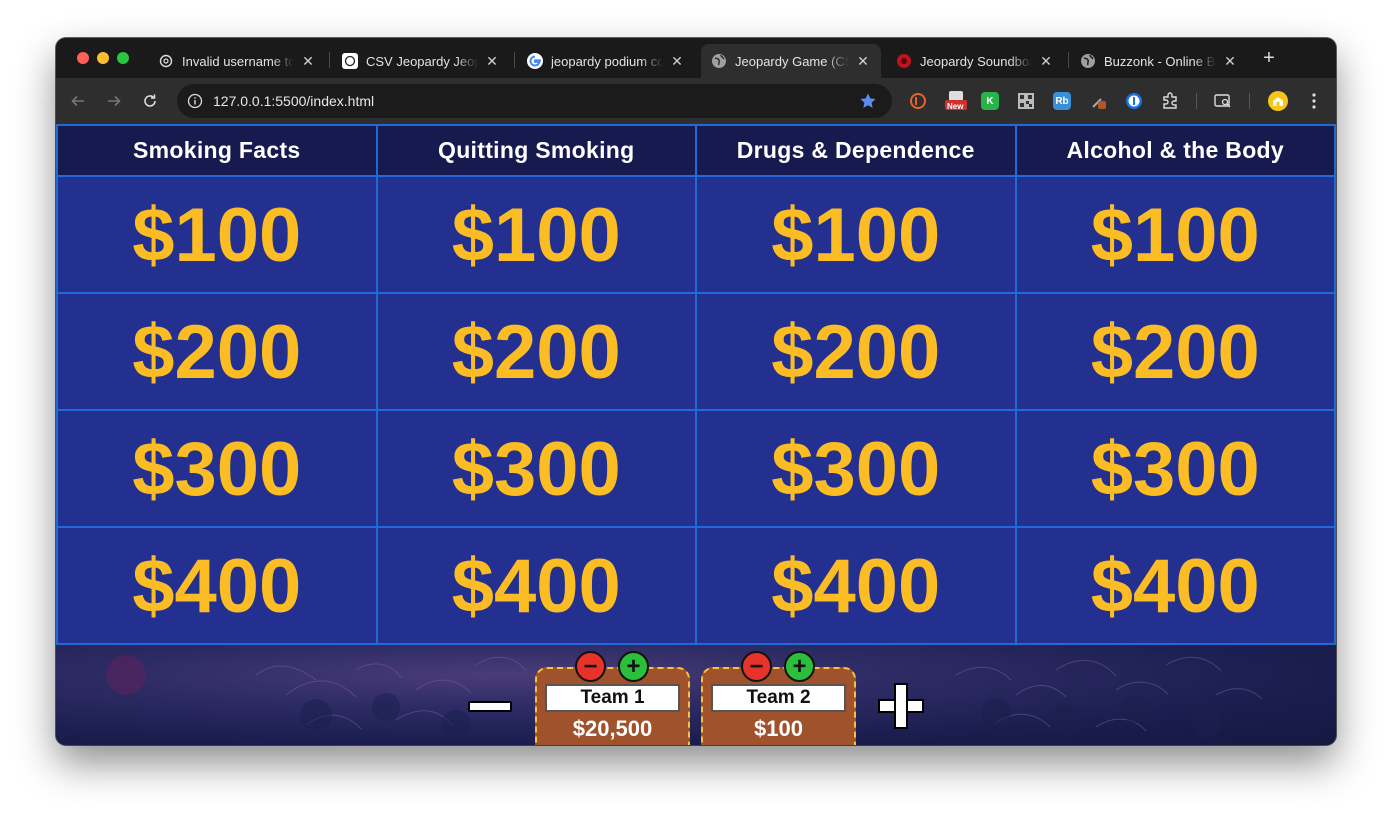  I want to click on close-window-button, so click(83, 58).